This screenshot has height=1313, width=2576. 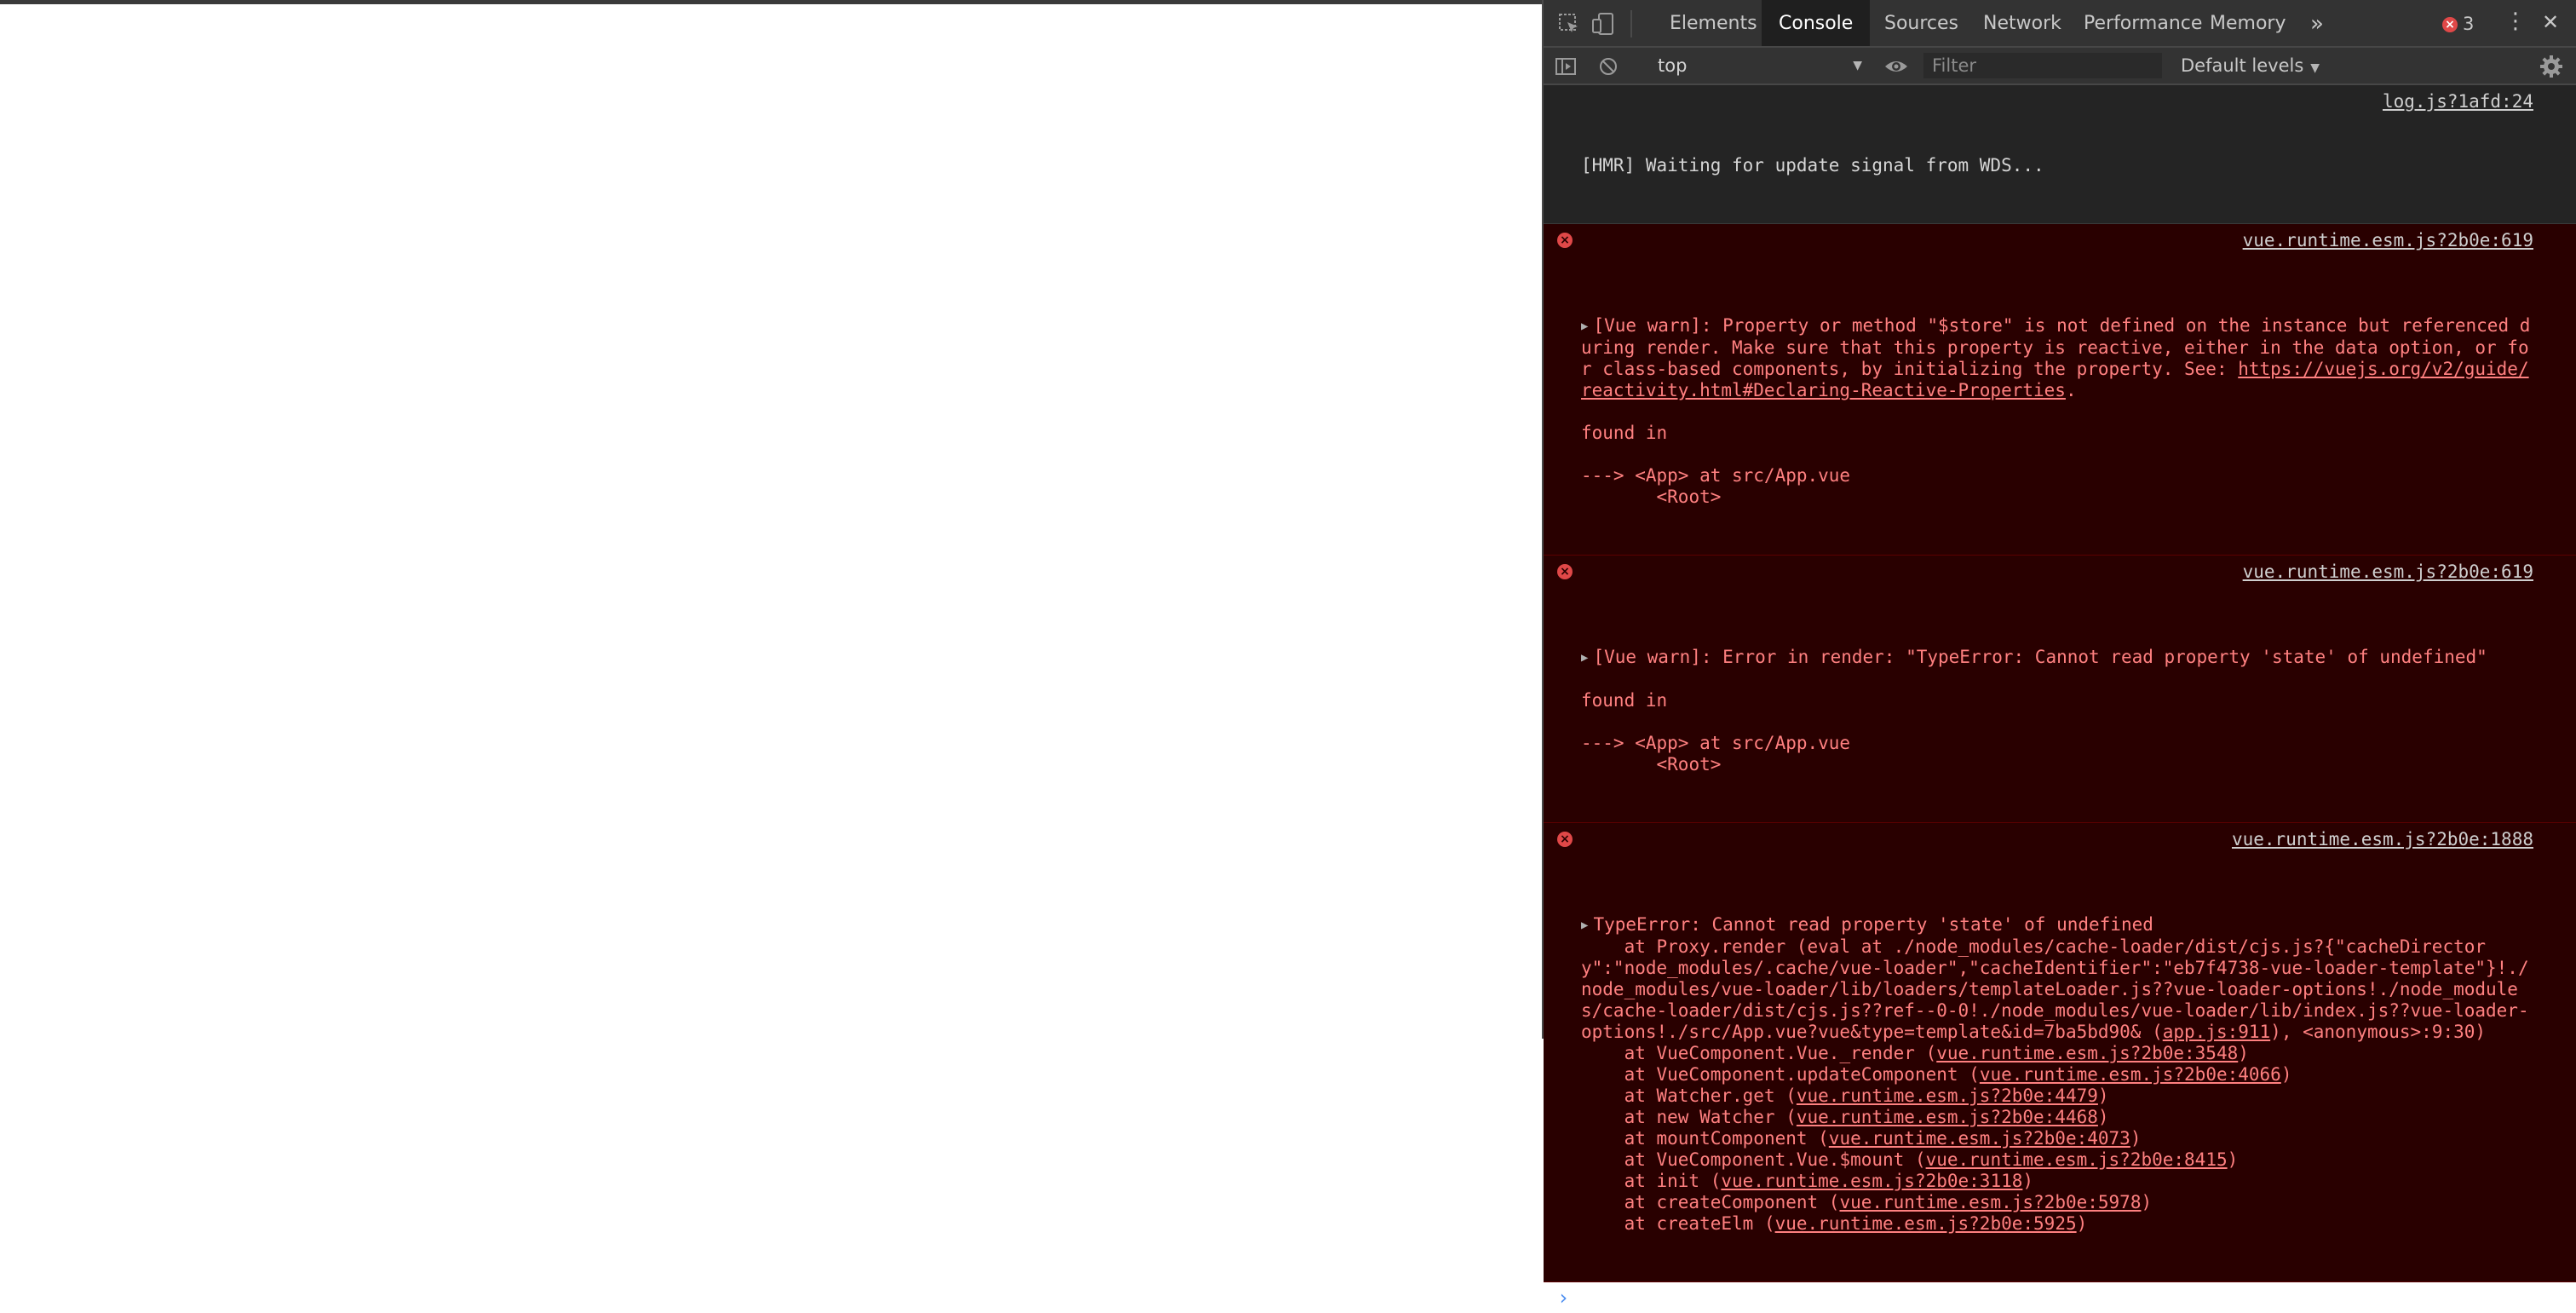 I want to click on stack-frame-link: vue.runtime.esm.js?2b0e:8415, so click(x=2077, y=1159).